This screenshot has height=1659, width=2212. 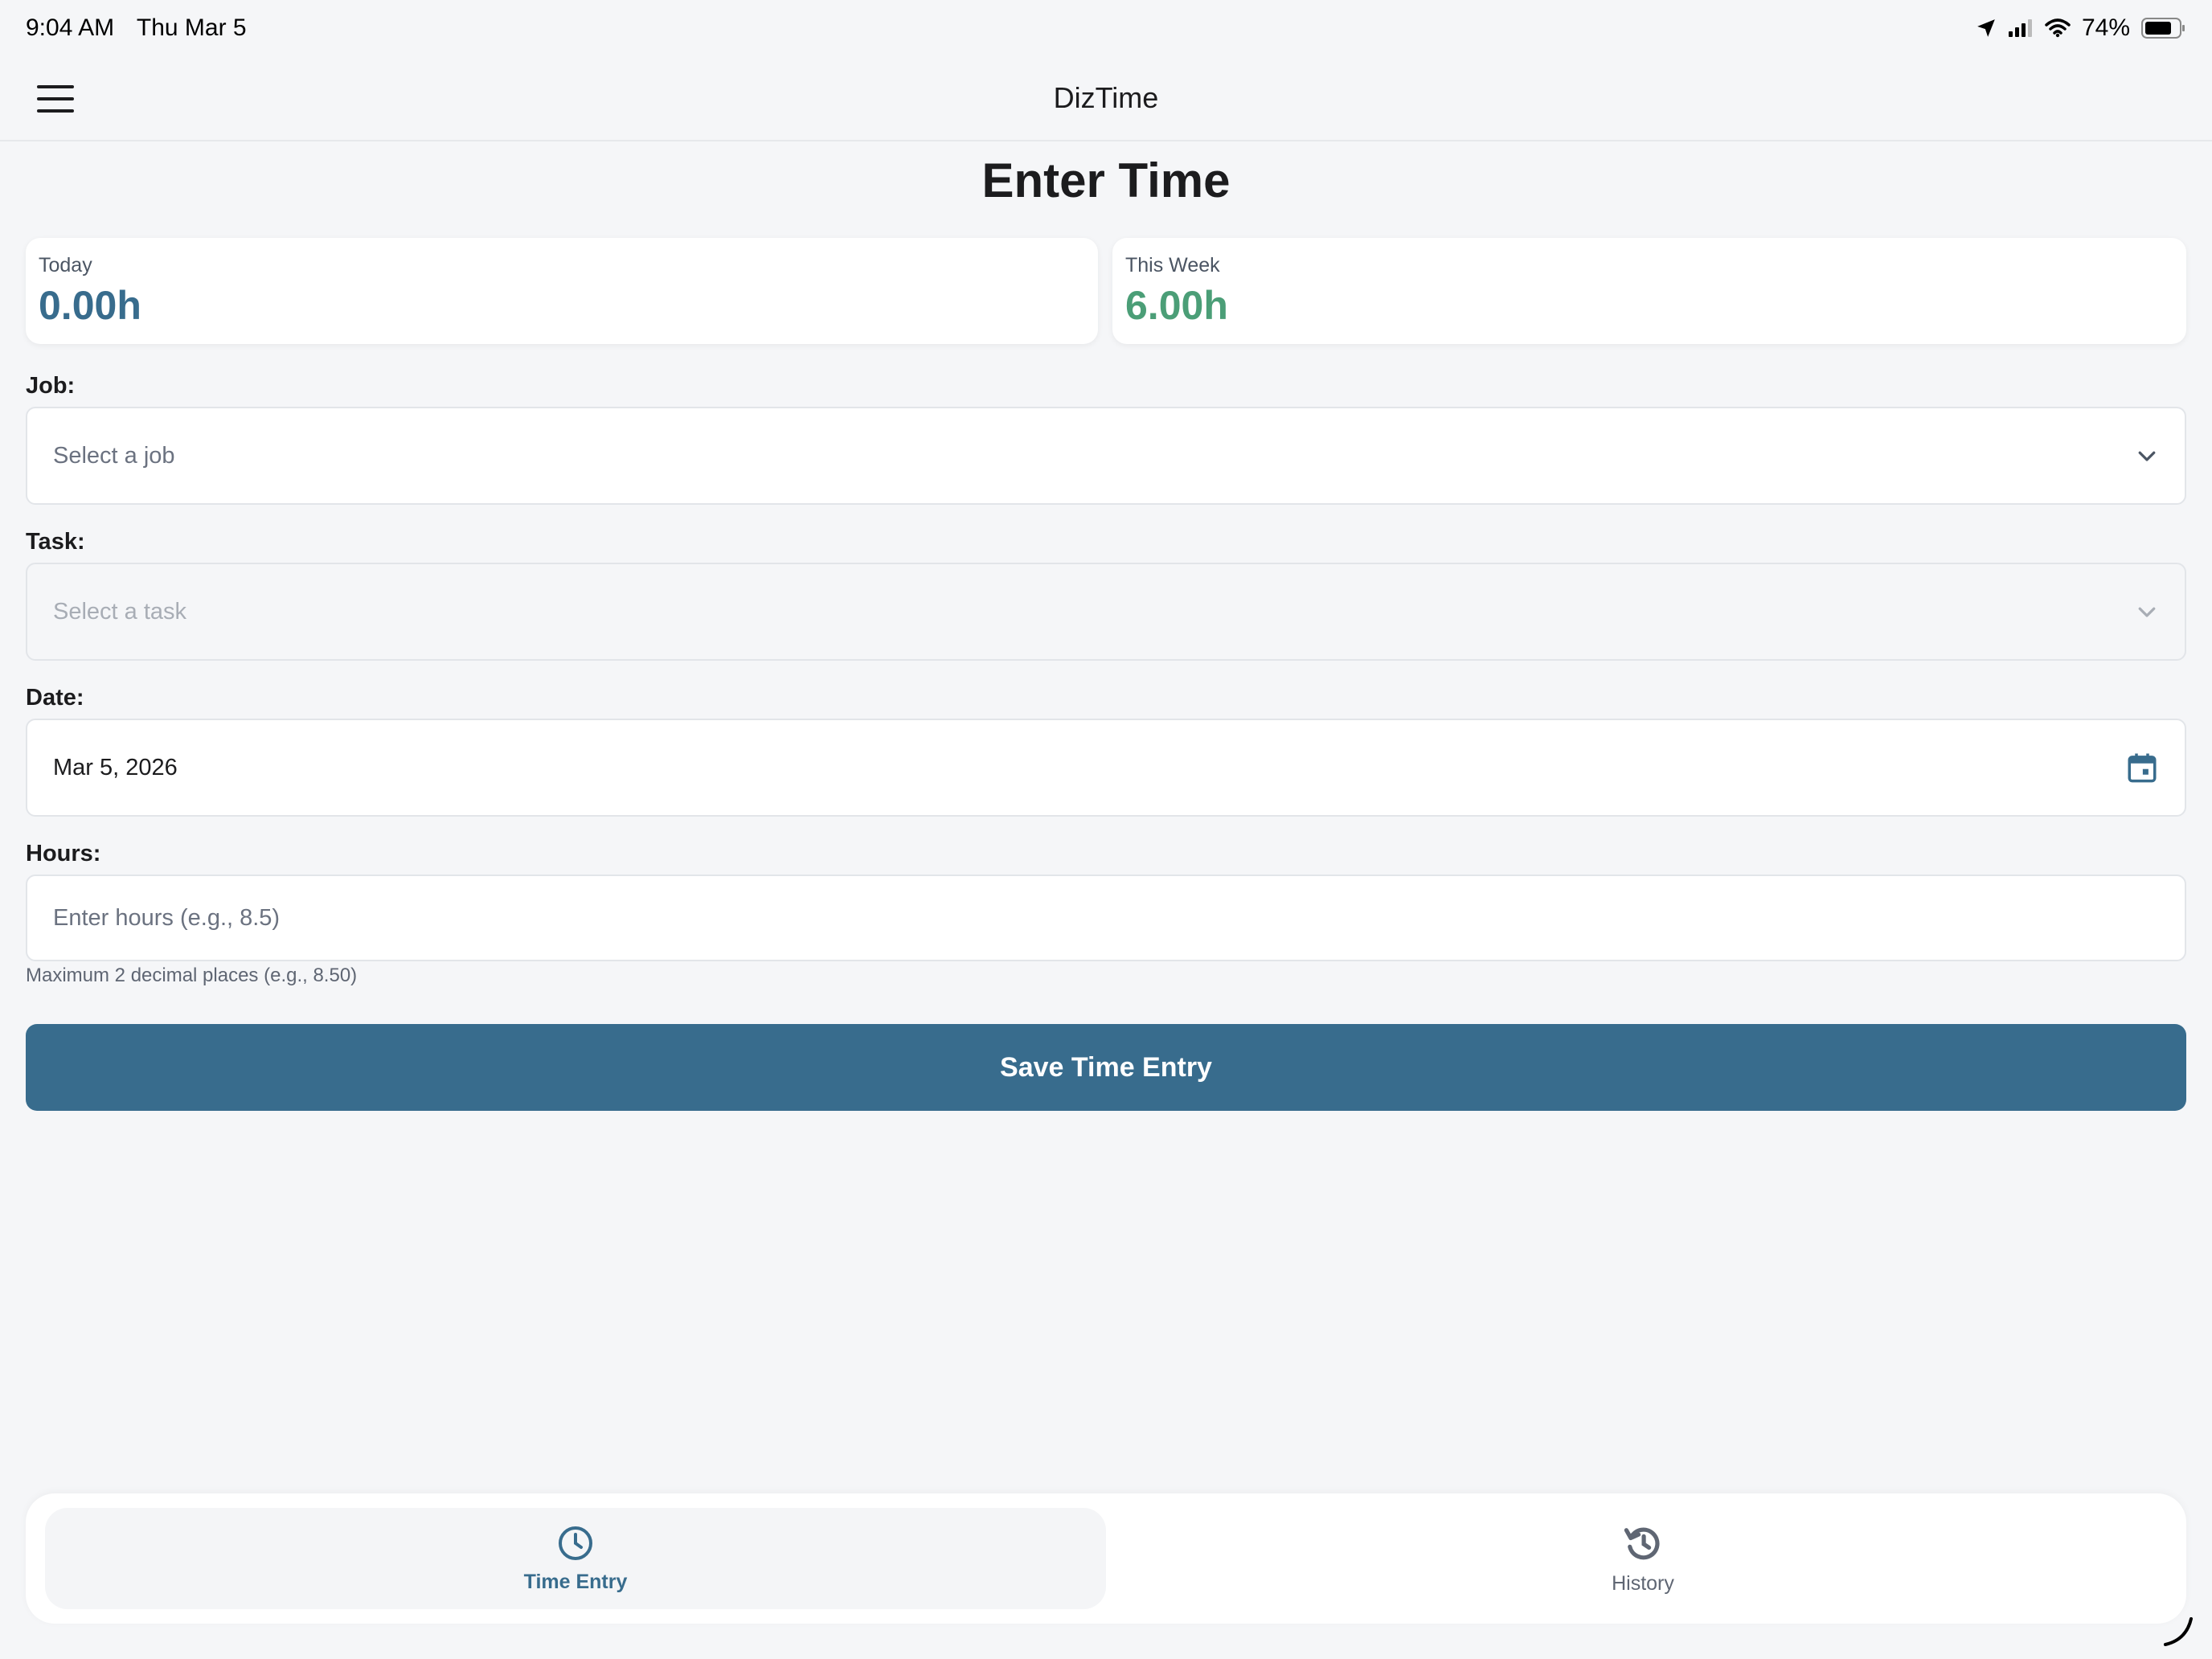 What do you see at coordinates (2020, 28) in the screenshot?
I see `cellular-signal-icon` at bounding box center [2020, 28].